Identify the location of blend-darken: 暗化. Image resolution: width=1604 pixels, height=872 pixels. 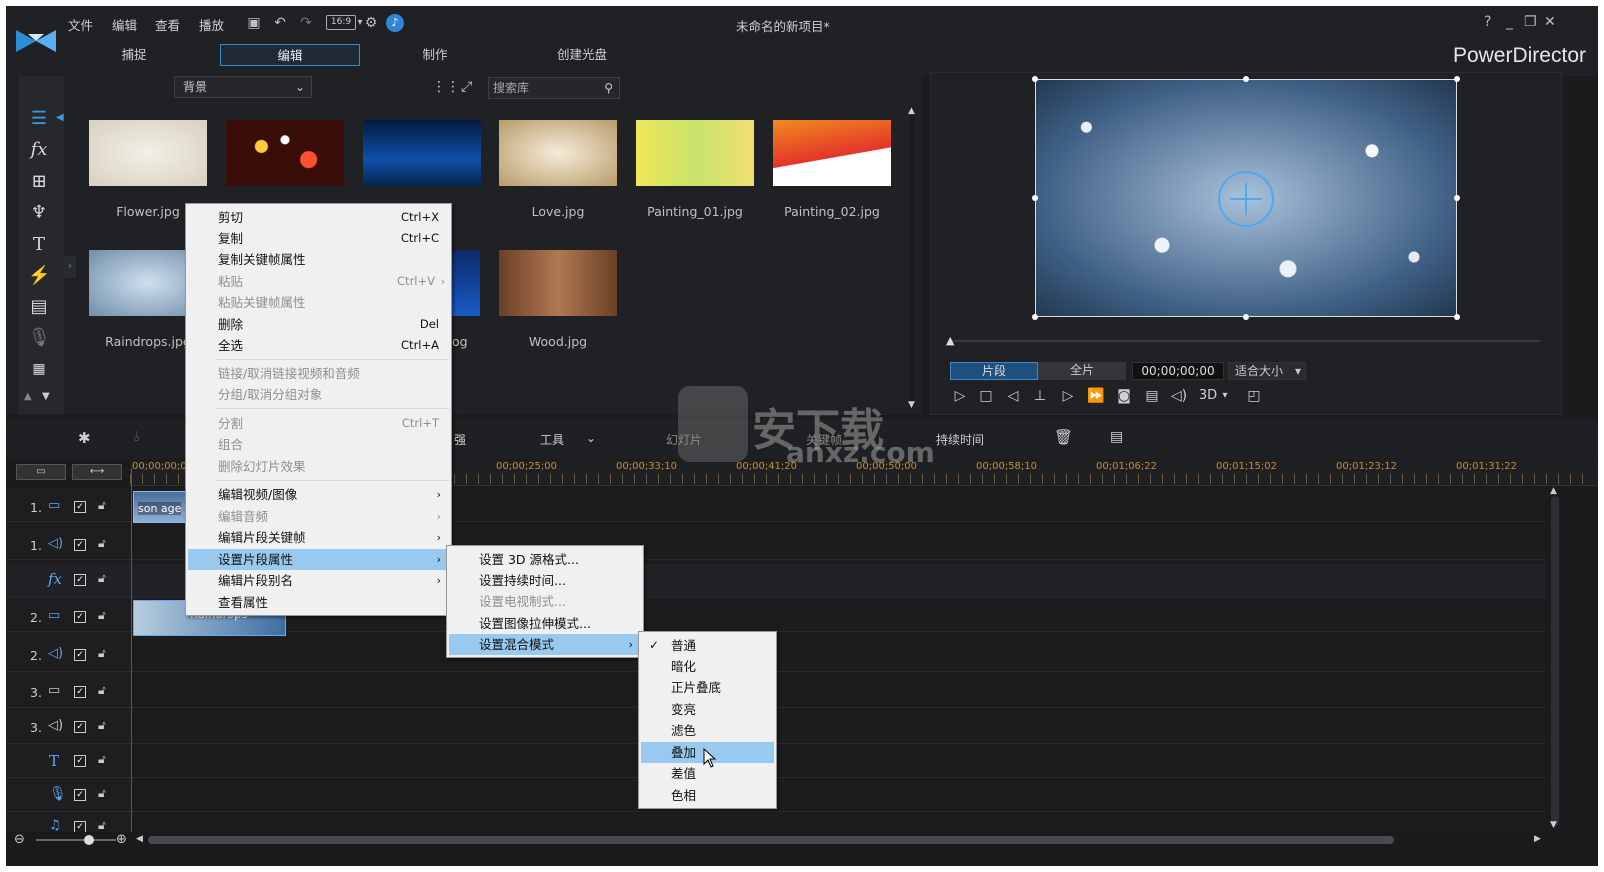
(707, 666).